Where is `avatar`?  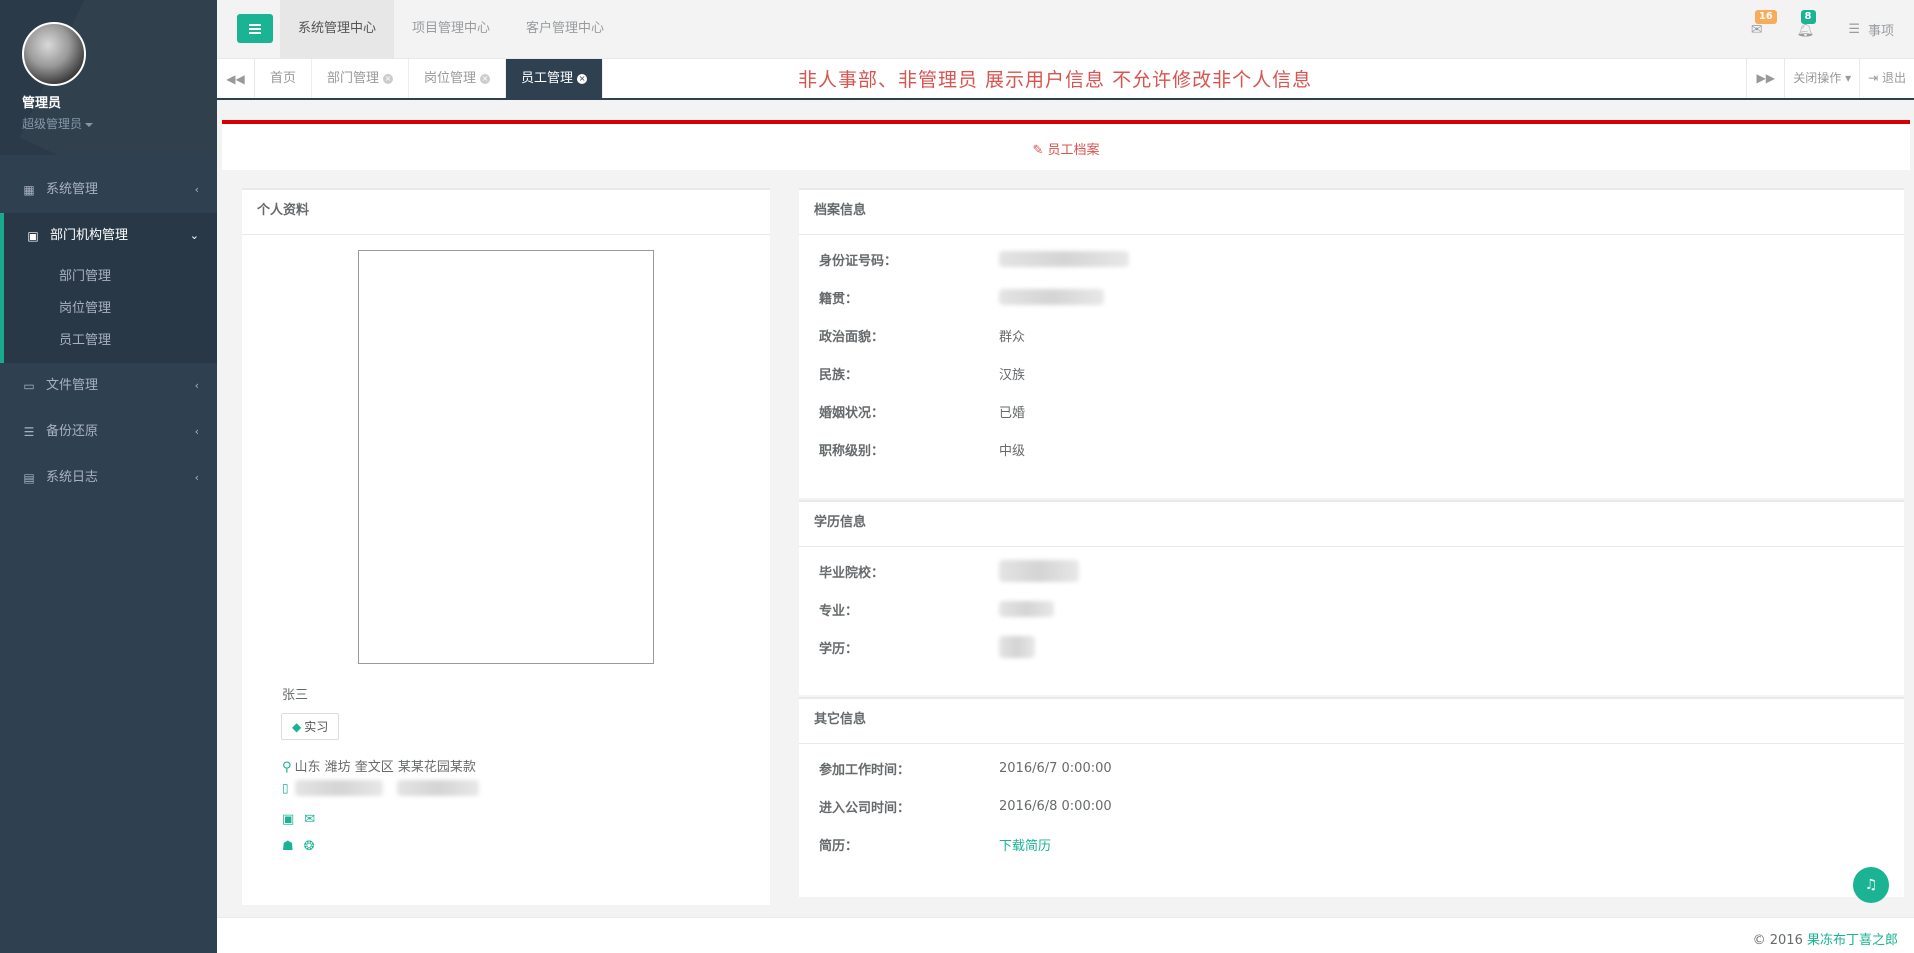
avatar is located at coordinates (54, 54).